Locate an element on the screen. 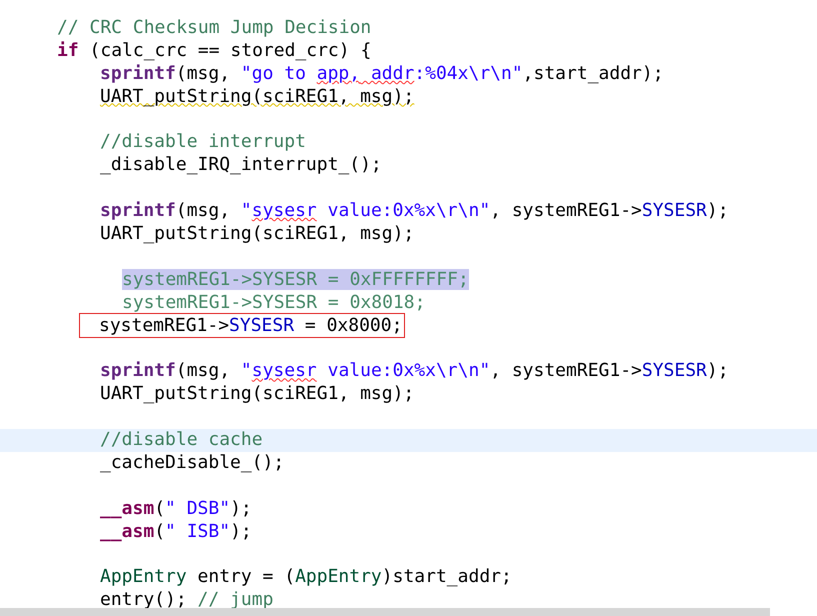 The height and width of the screenshot is (616, 817). code-line: systemREG1->SYSESR = 0x8018; is located at coordinates (274, 302).